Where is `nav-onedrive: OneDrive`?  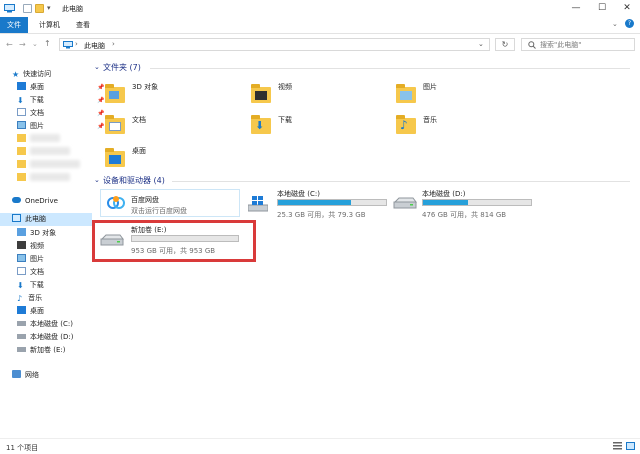
nav-onedrive: OneDrive is located at coordinates (51, 201).